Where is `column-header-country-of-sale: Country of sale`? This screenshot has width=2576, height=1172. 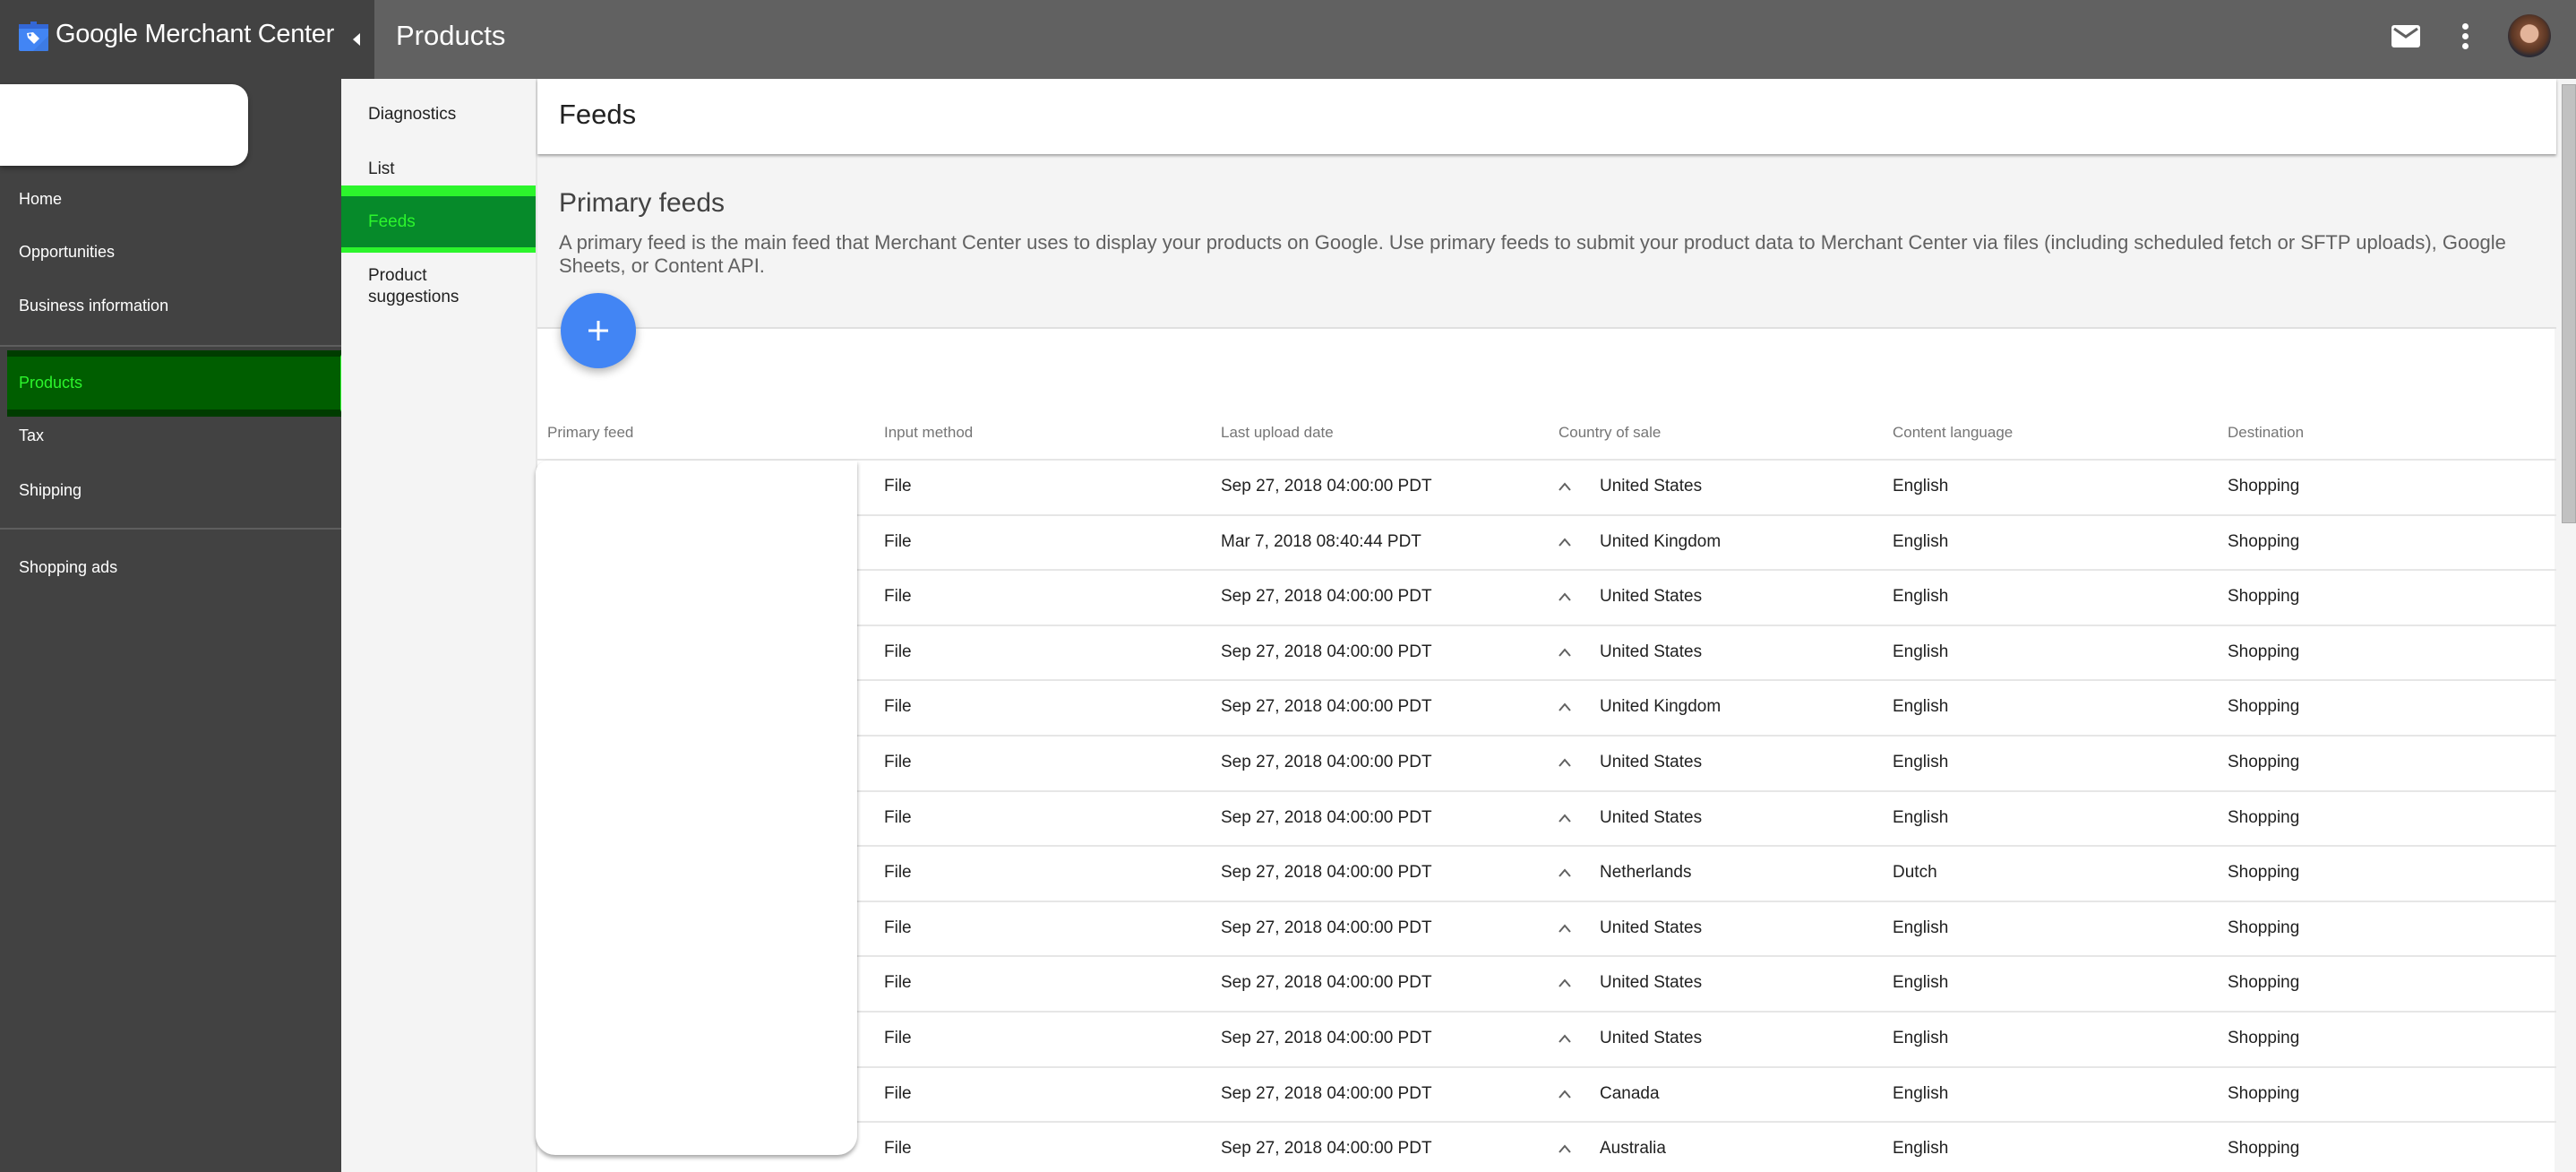 column-header-country-of-sale: Country of sale is located at coordinates (1609, 433).